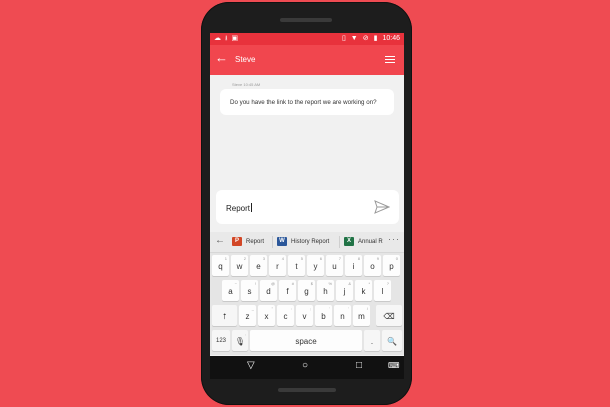 The width and height of the screenshot is (610, 407). I want to click on key-label: n, so click(342, 316).